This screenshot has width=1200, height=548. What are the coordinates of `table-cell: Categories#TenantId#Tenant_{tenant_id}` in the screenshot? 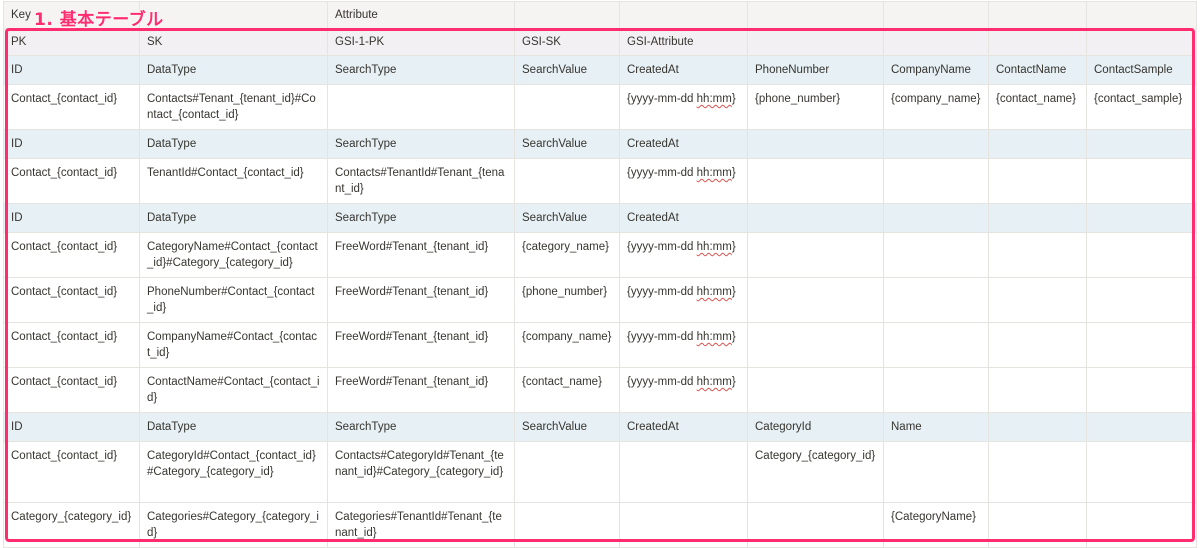 It's located at (421, 525).